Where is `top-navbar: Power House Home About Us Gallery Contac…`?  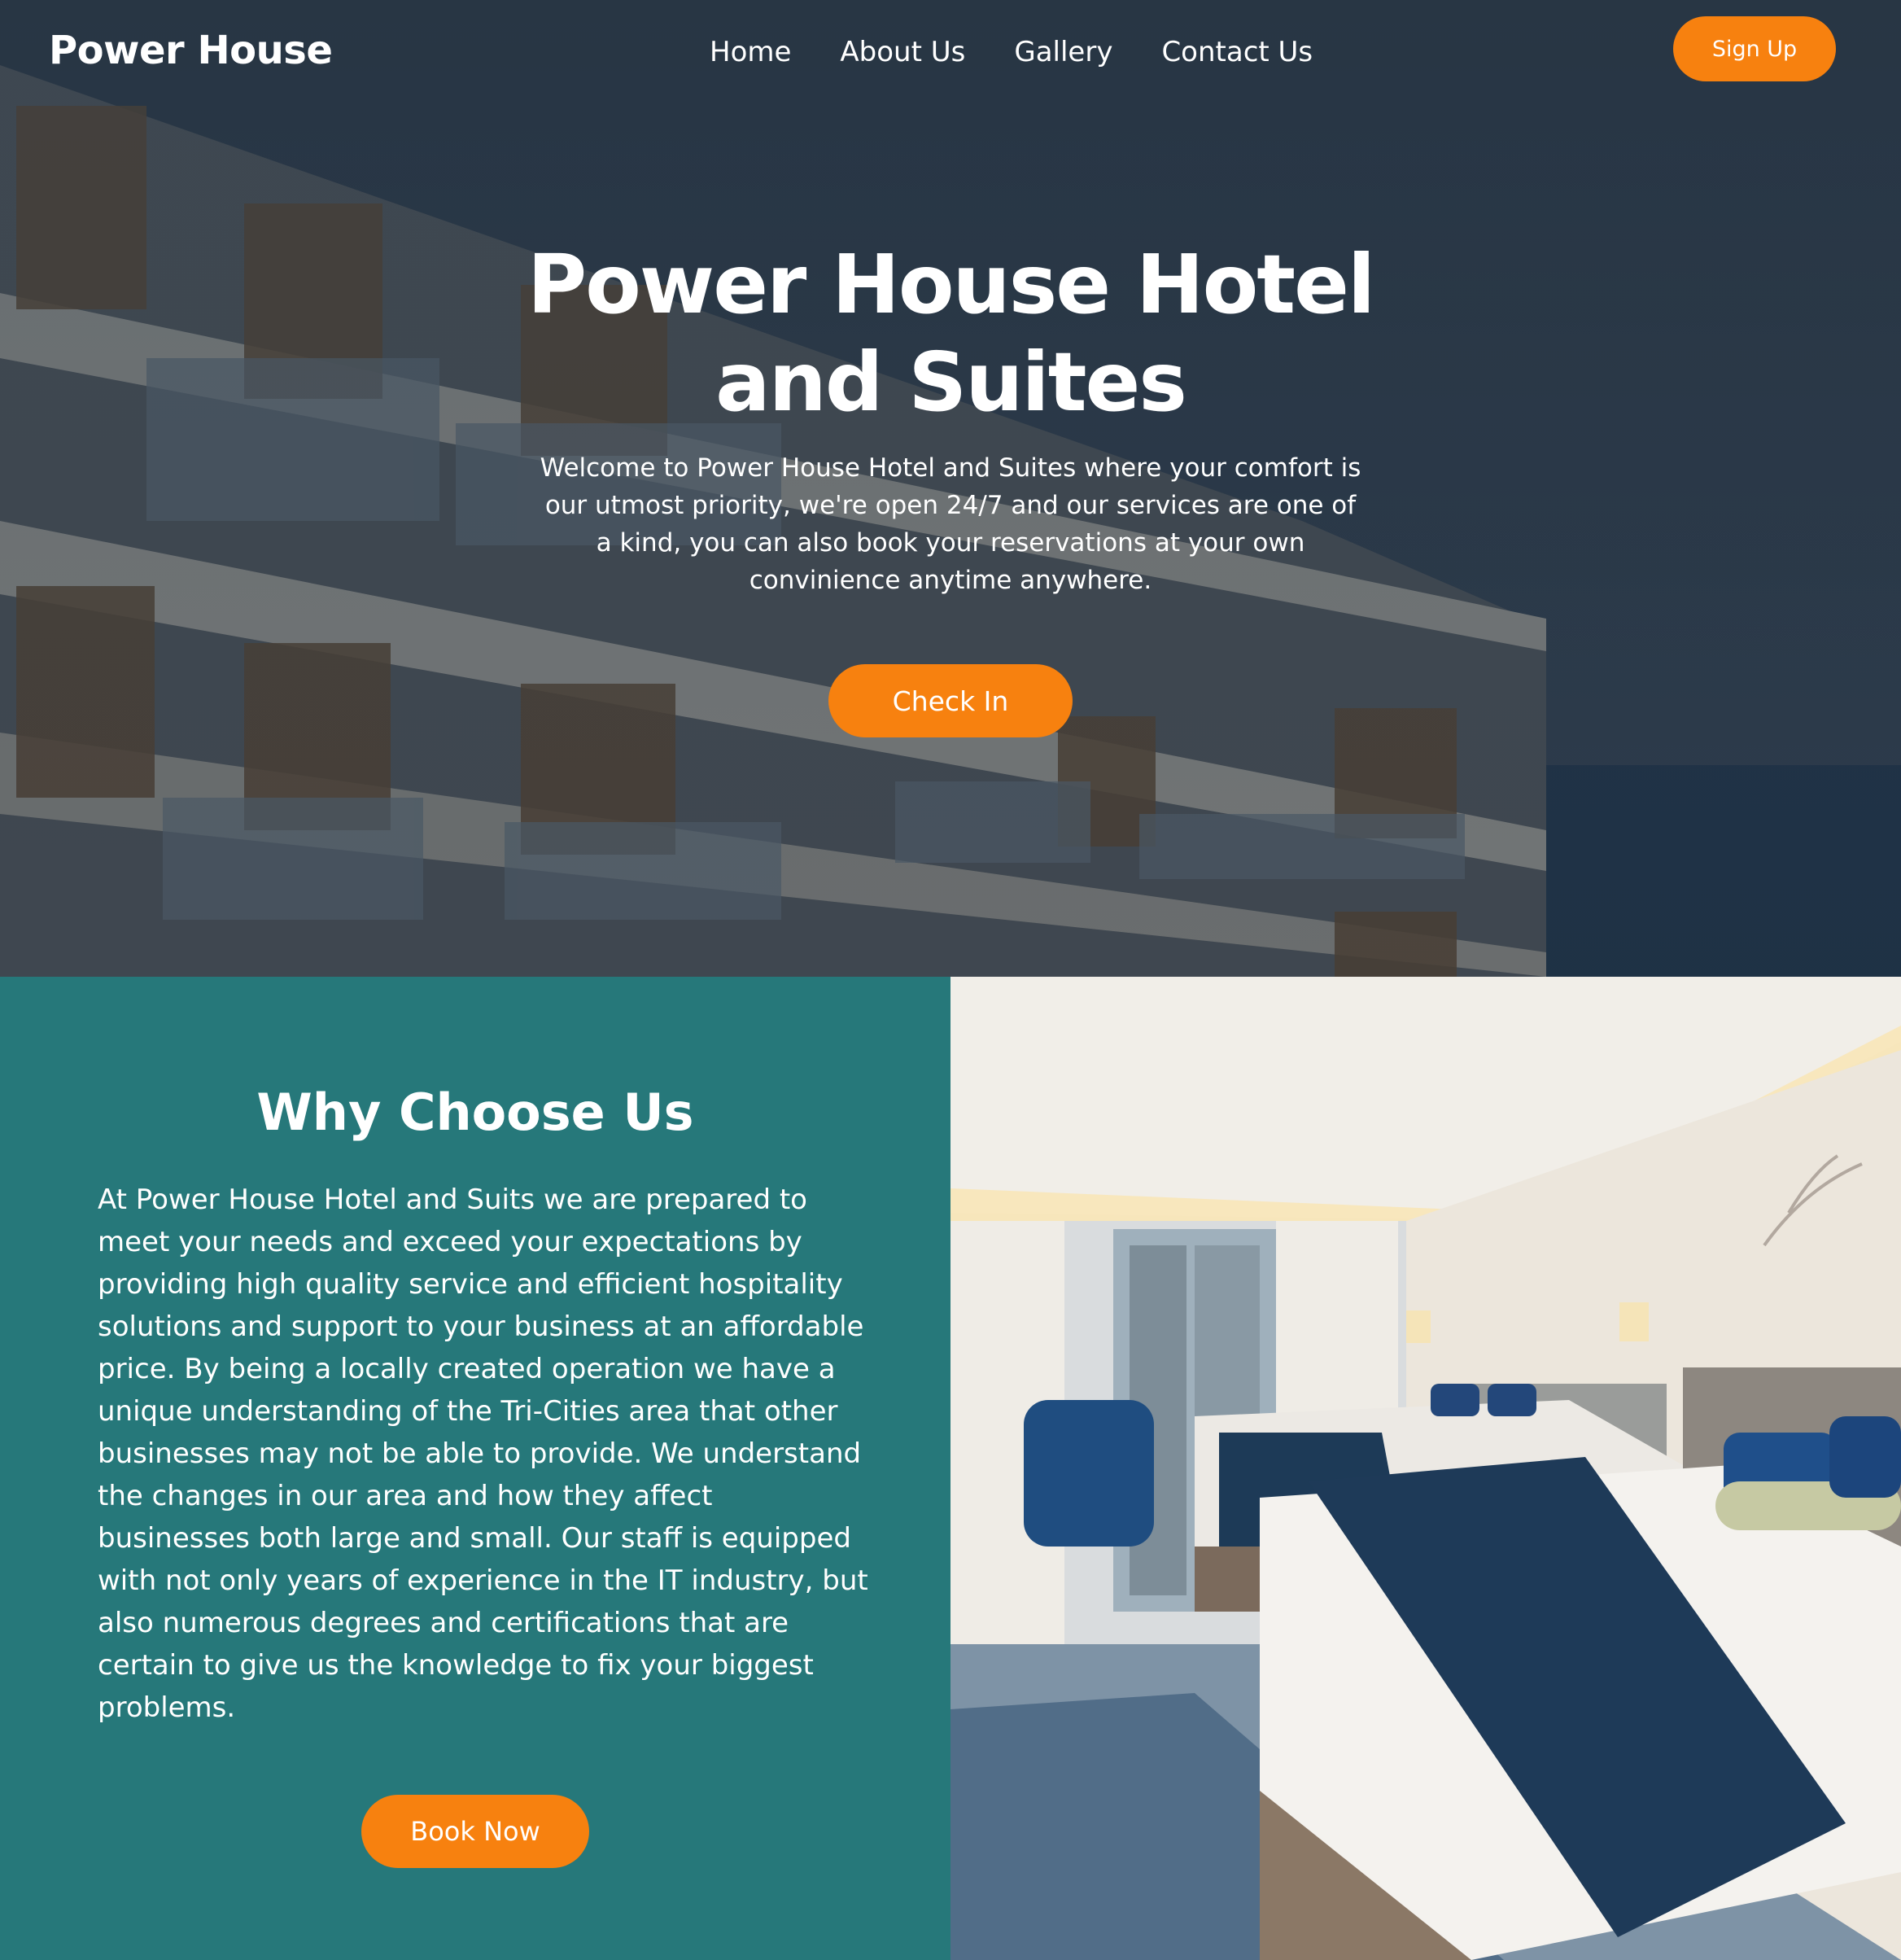 top-navbar: Power House Home About Us Gallery Contac… is located at coordinates (950, 53).